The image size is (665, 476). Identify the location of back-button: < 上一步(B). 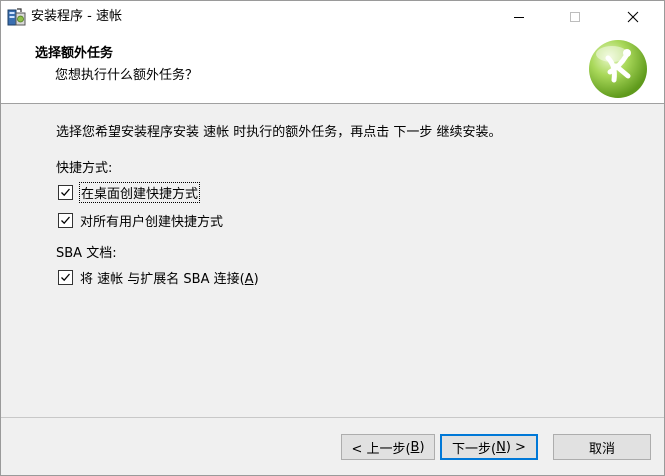
(388, 447).